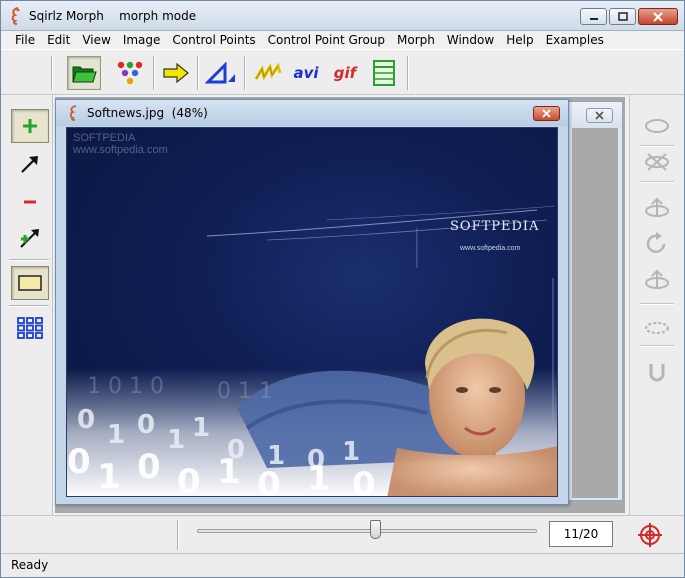 The width and height of the screenshot is (685, 578). I want to click on scale-icon, so click(657, 328).